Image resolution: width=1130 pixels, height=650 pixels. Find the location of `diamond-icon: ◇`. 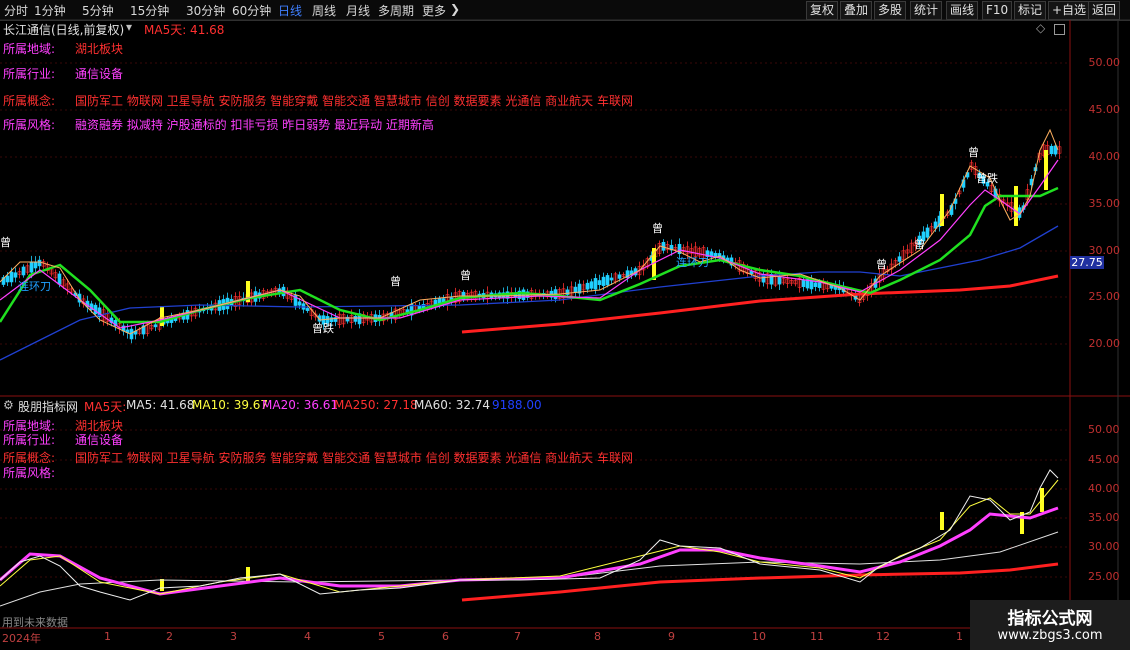

diamond-icon: ◇ is located at coordinates (1040, 28).